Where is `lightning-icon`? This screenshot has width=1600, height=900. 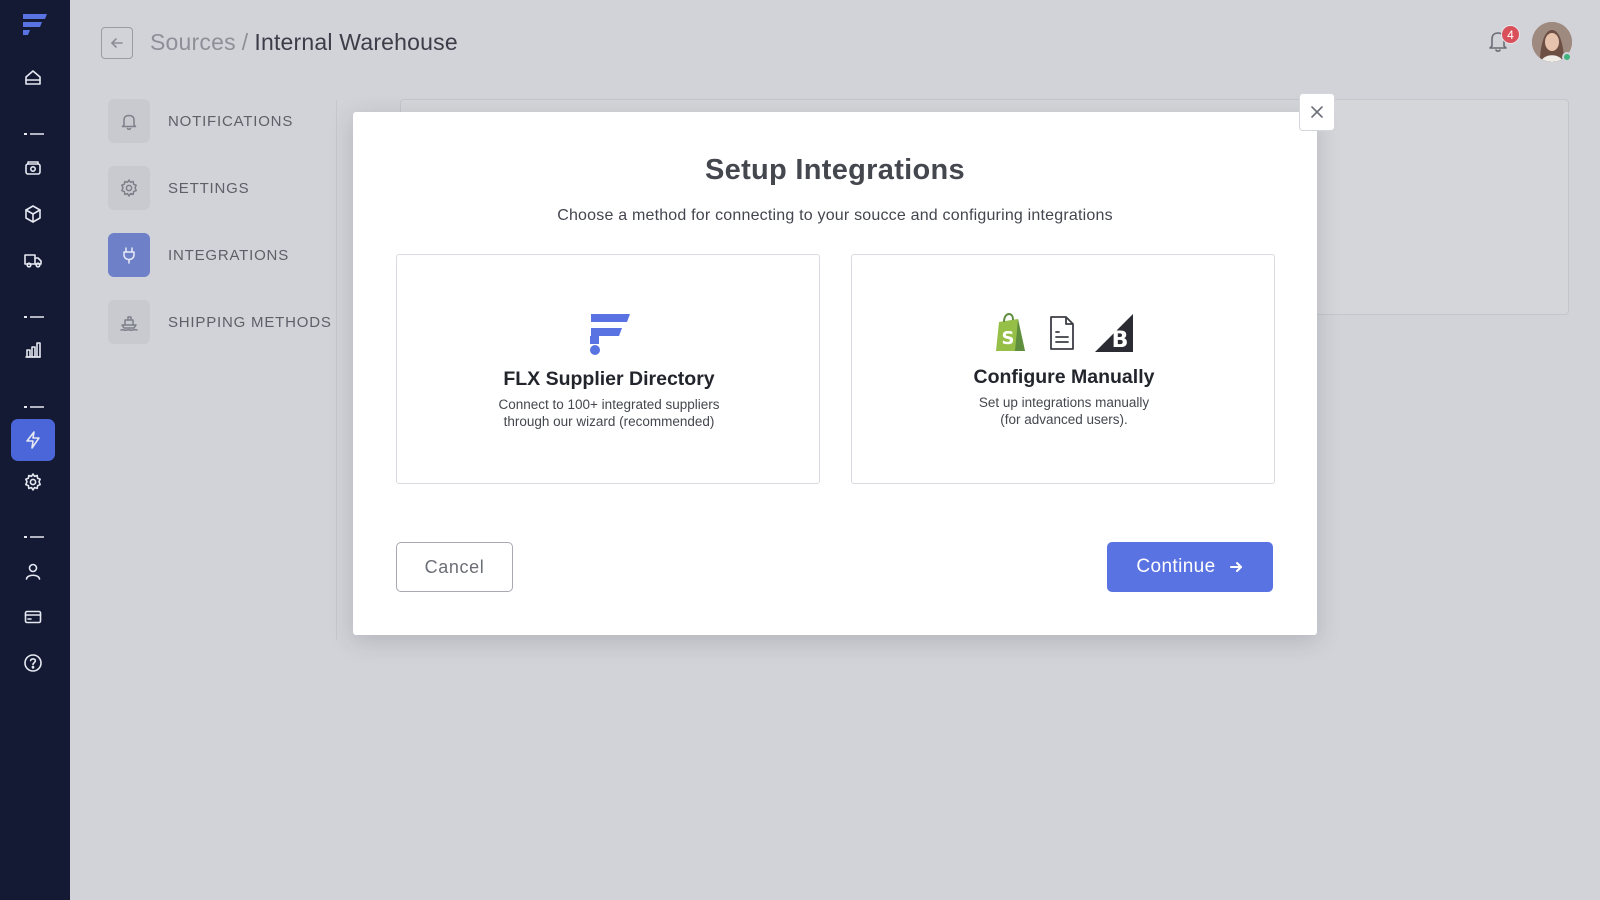
lightning-icon is located at coordinates (33, 440).